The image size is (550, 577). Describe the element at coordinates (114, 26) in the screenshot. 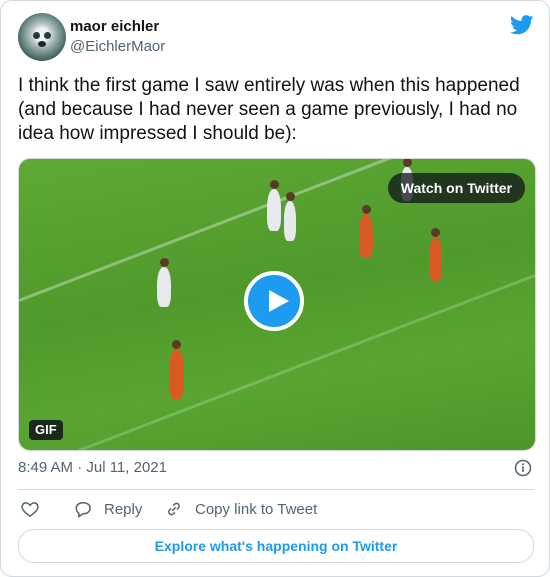

I see `author-name: maor eichler` at that location.